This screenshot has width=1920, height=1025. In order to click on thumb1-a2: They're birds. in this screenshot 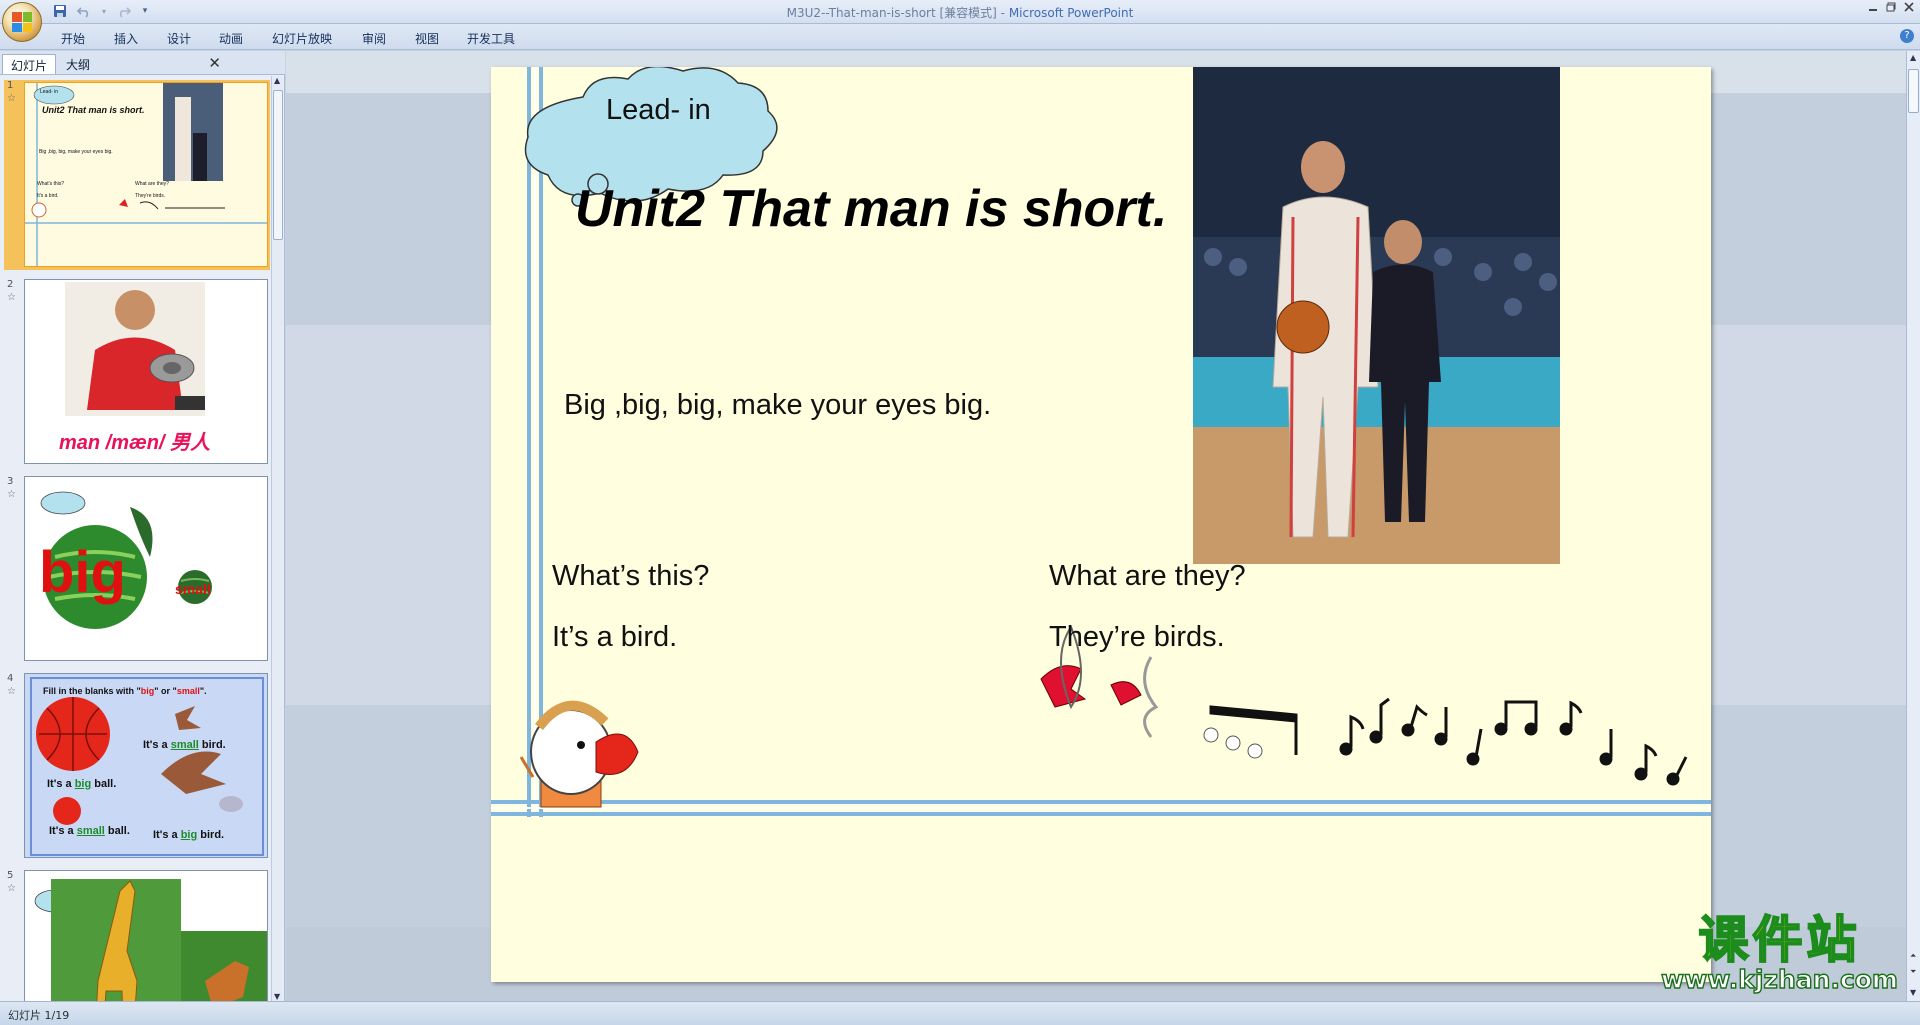, I will do `click(150, 196)`.